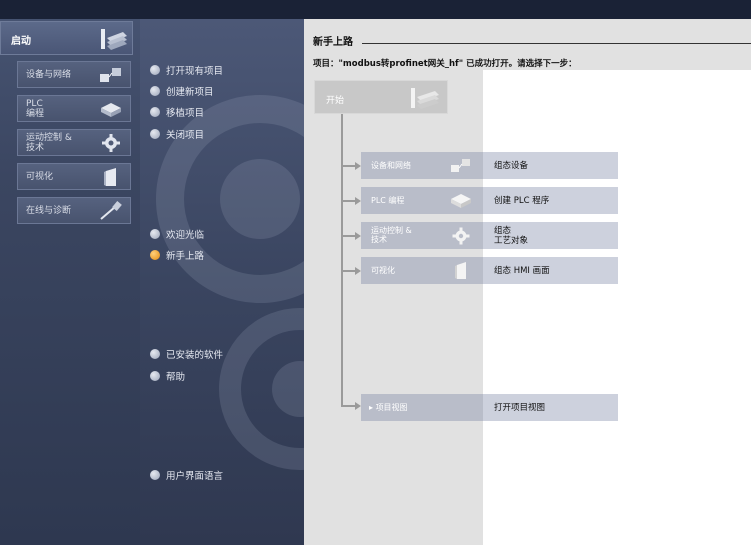  What do you see at coordinates (182, 91) in the screenshot?
I see `option-create-project: 创建新项目` at bounding box center [182, 91].